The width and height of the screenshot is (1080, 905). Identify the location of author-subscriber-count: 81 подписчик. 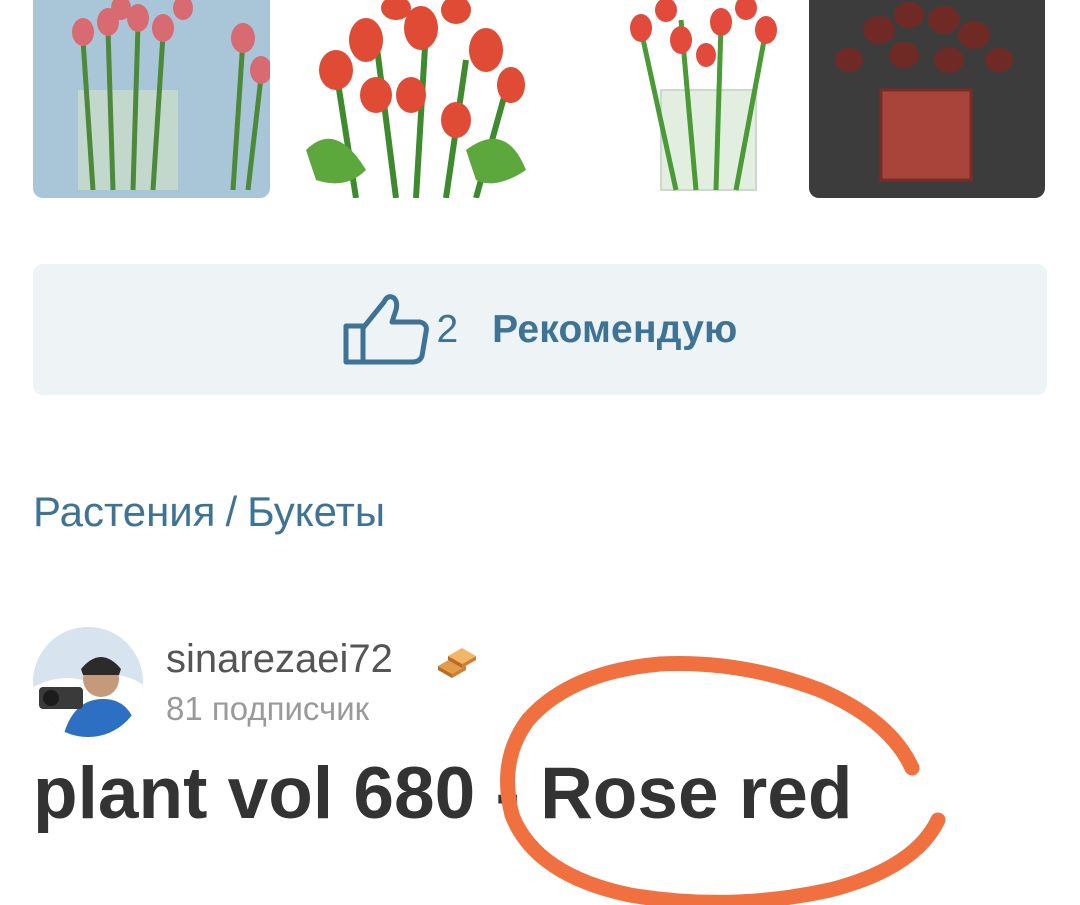
(268, 708).